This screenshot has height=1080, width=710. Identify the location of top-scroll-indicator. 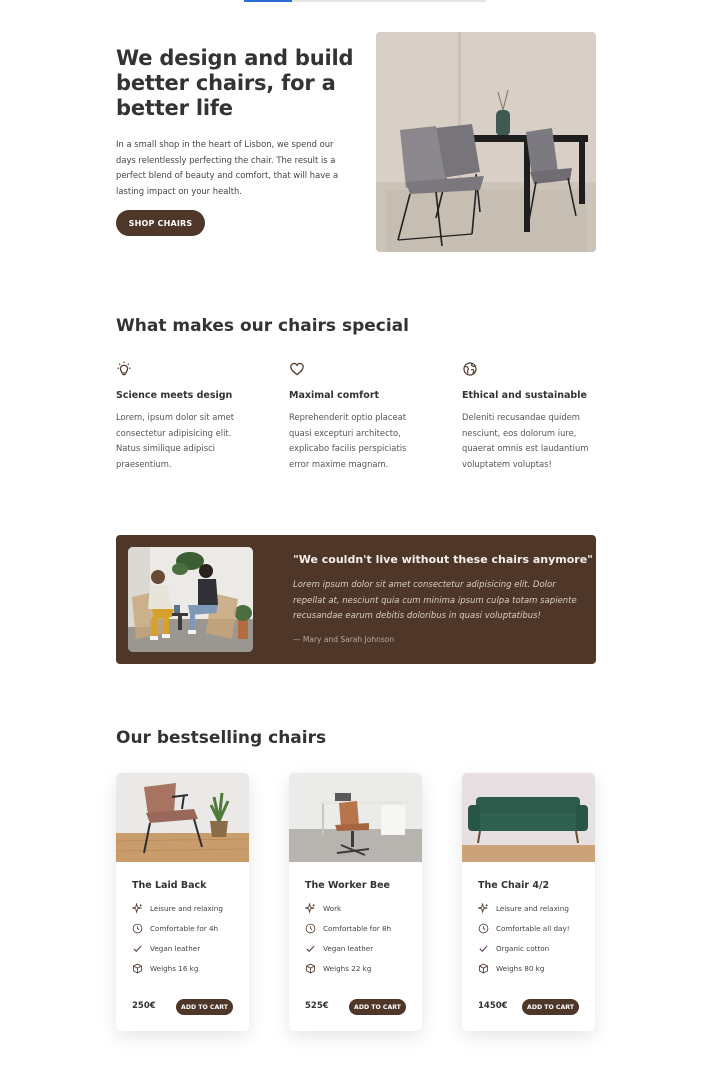
(365, 1).